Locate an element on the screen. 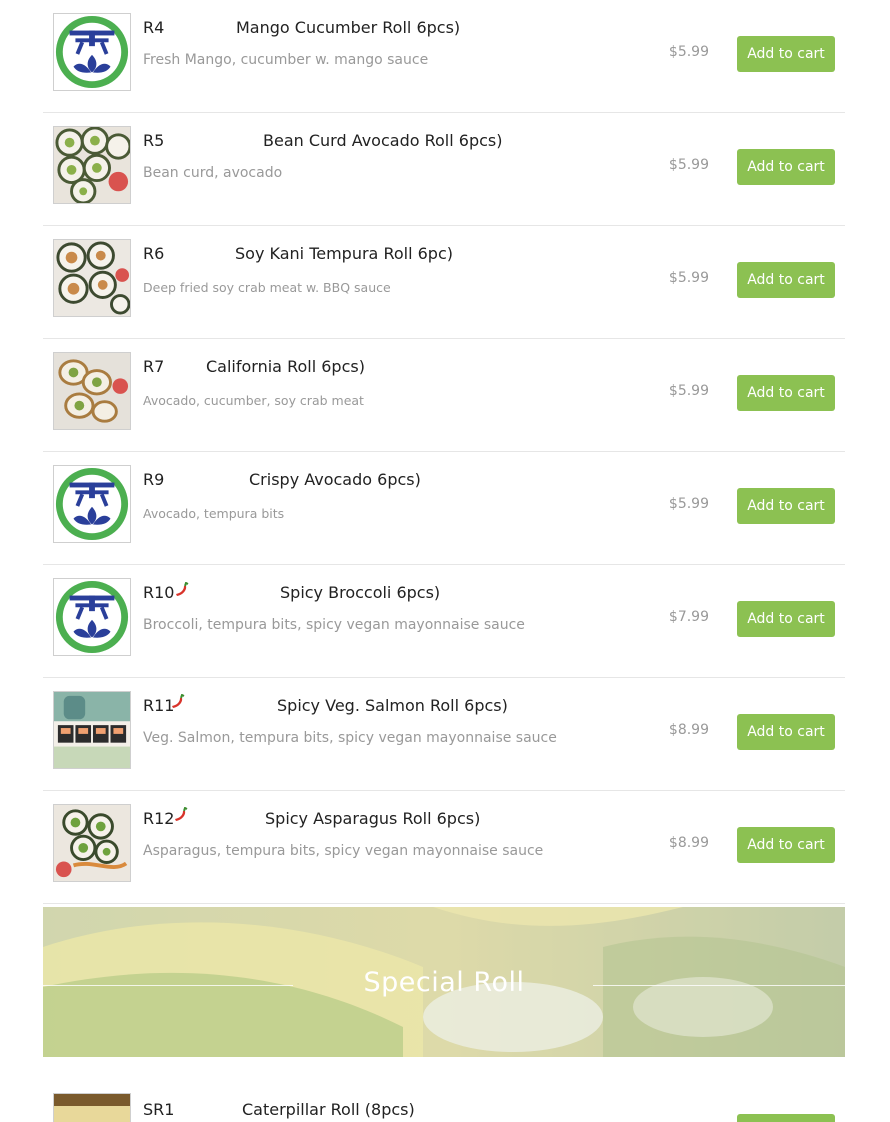 This screenshot has height=1122, width=890. item-code: SR1 is located at coordinates (159, 1109).